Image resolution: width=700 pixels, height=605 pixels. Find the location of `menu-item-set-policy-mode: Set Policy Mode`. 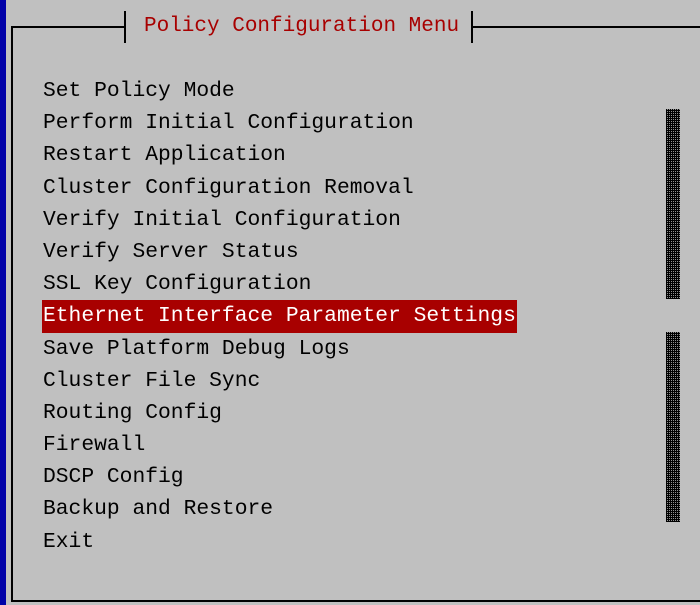

menu-item-set-policy-mode: Set Policy Mode is located at coordinates (279, 91).